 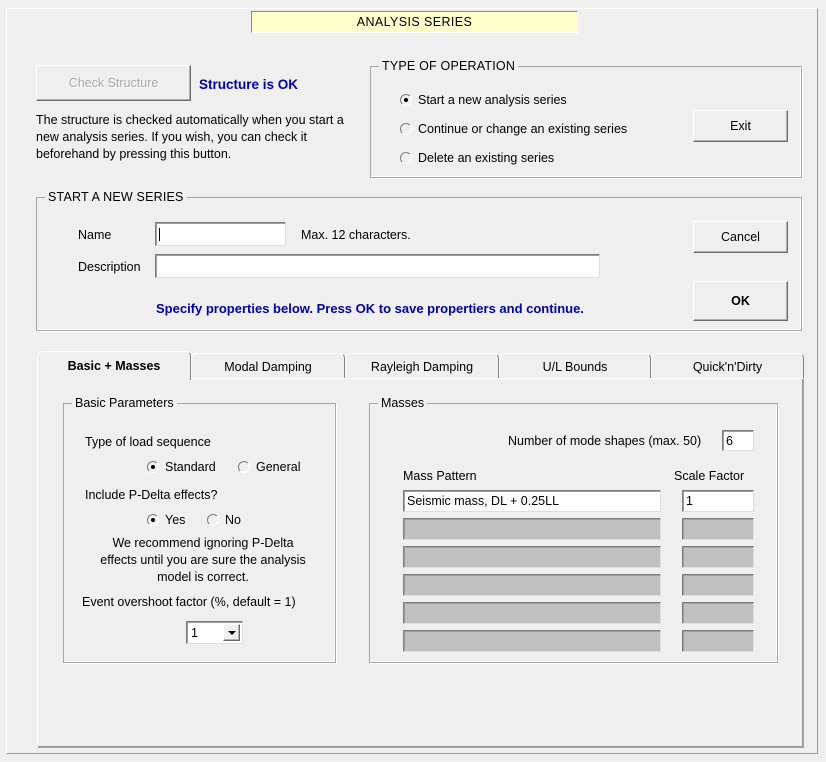 I want to click on page-title-text: ANALYSIS SERIES, so click(x=414, y=22).